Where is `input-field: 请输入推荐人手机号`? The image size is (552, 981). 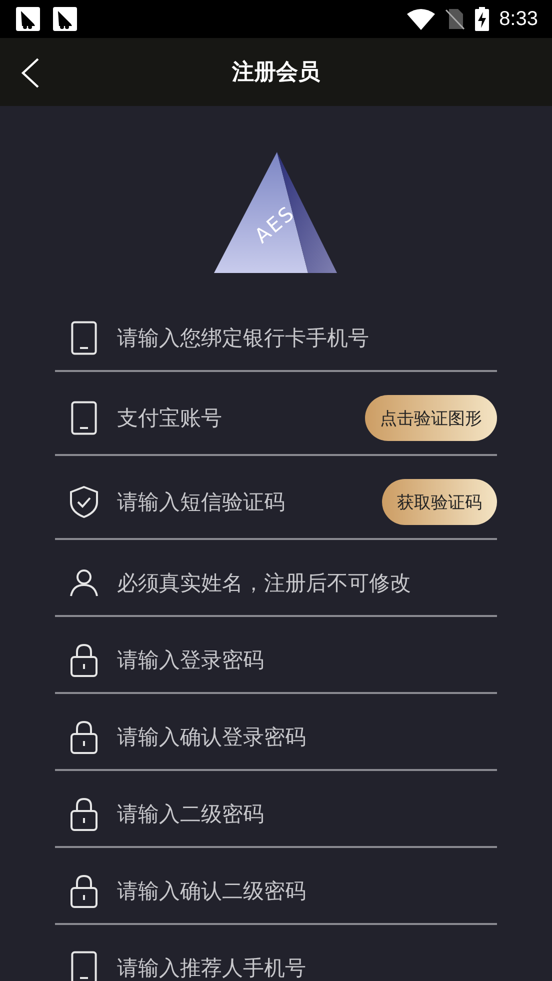
input-field: 请输入推荐人手机号 is located at coordinates (307, 968).